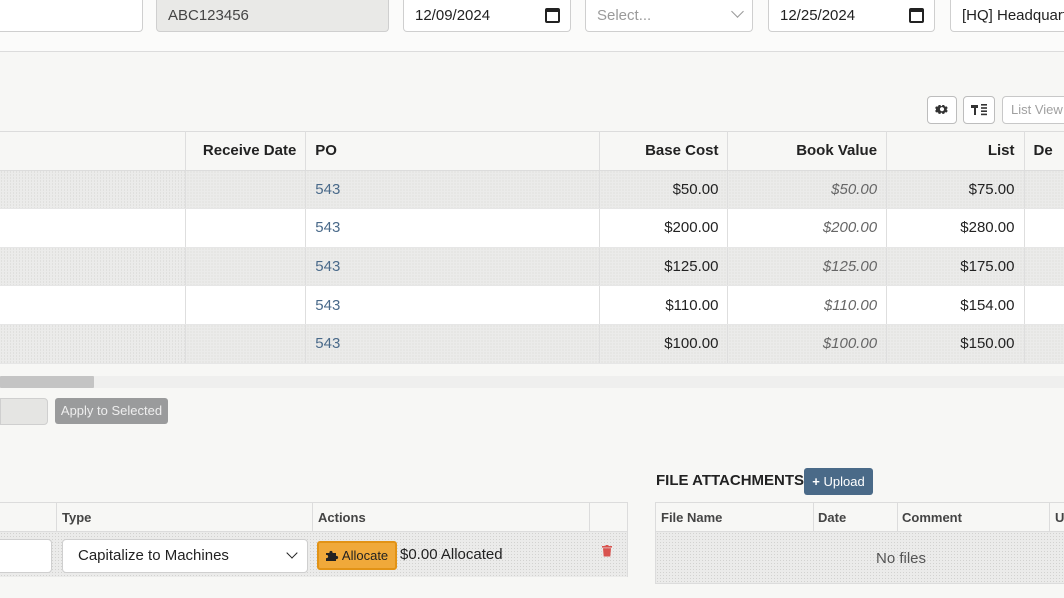 This screenshot has height=598, width=1064. I want to click on code-field: ABC123456, so click(272, 16).